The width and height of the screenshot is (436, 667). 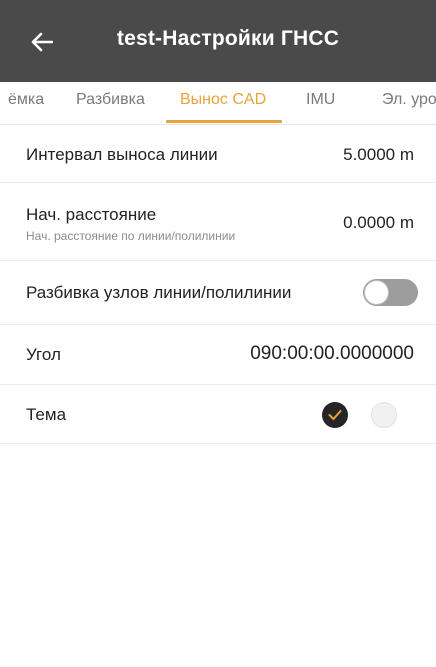 I want to click on line-interval-row: Интервал выноса линии 5.0000 m, so click(x=218, y=154).